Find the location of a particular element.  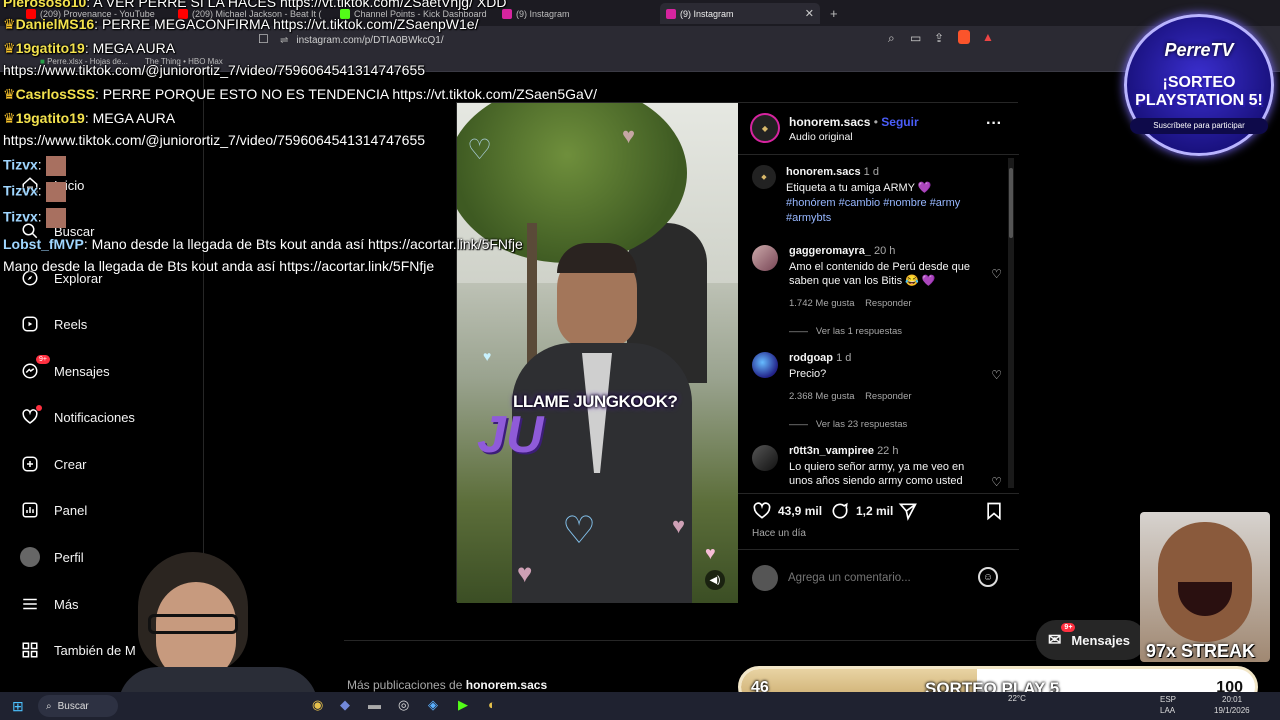

audio-label: Audio original is located at coordinates (821, 137).